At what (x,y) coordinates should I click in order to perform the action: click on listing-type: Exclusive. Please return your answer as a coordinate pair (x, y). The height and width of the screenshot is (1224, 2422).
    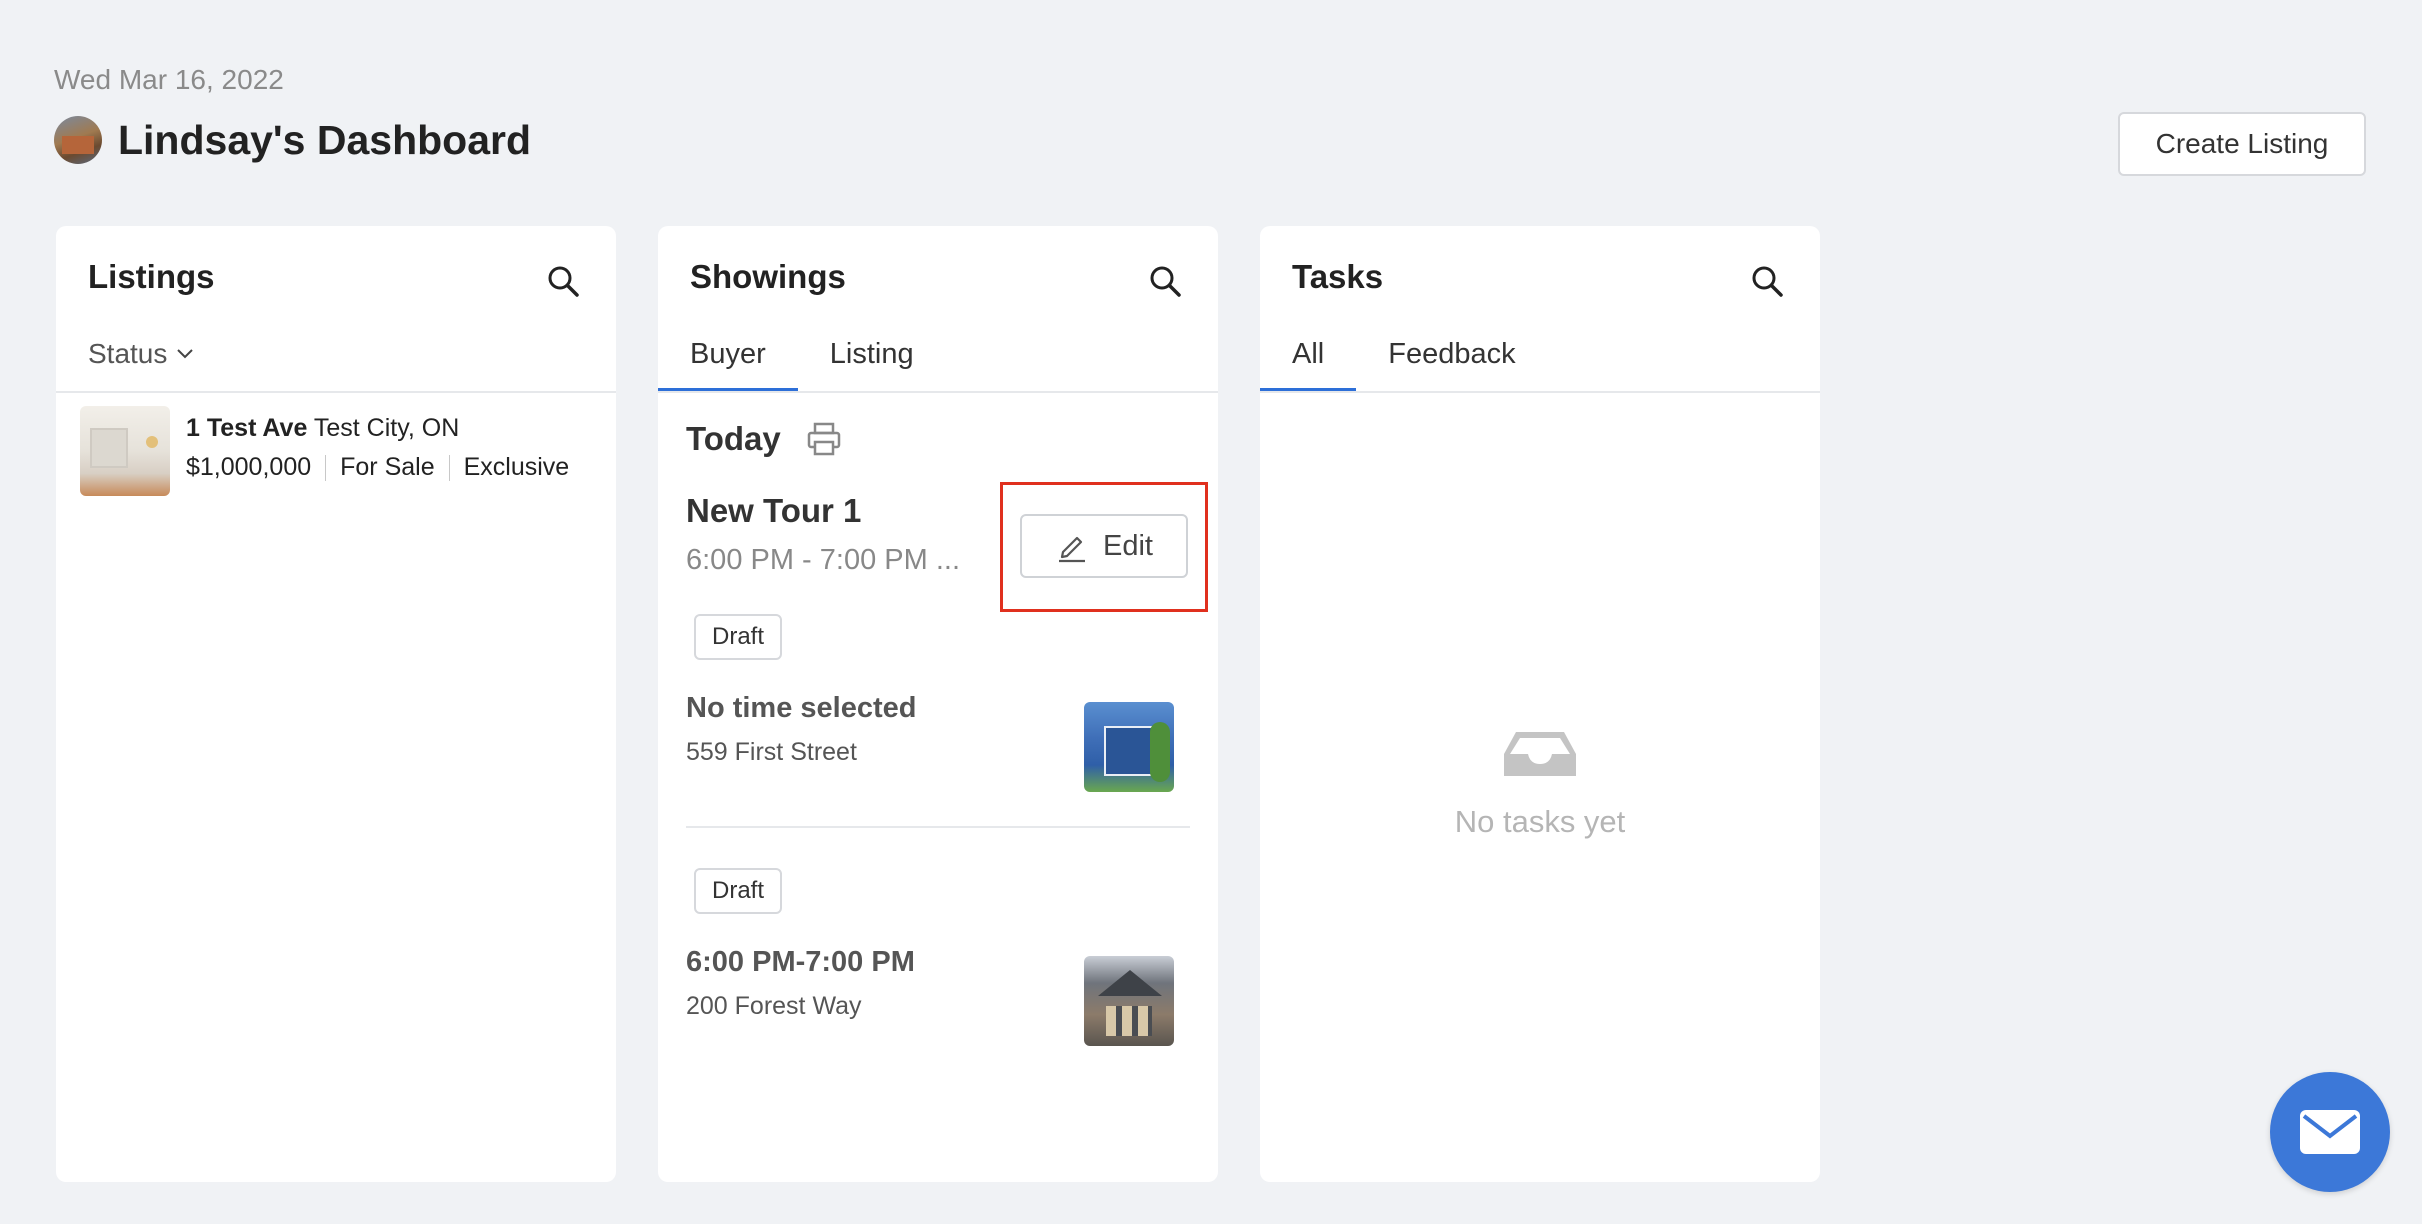
    Looking at the image, I should click on (516, 467).